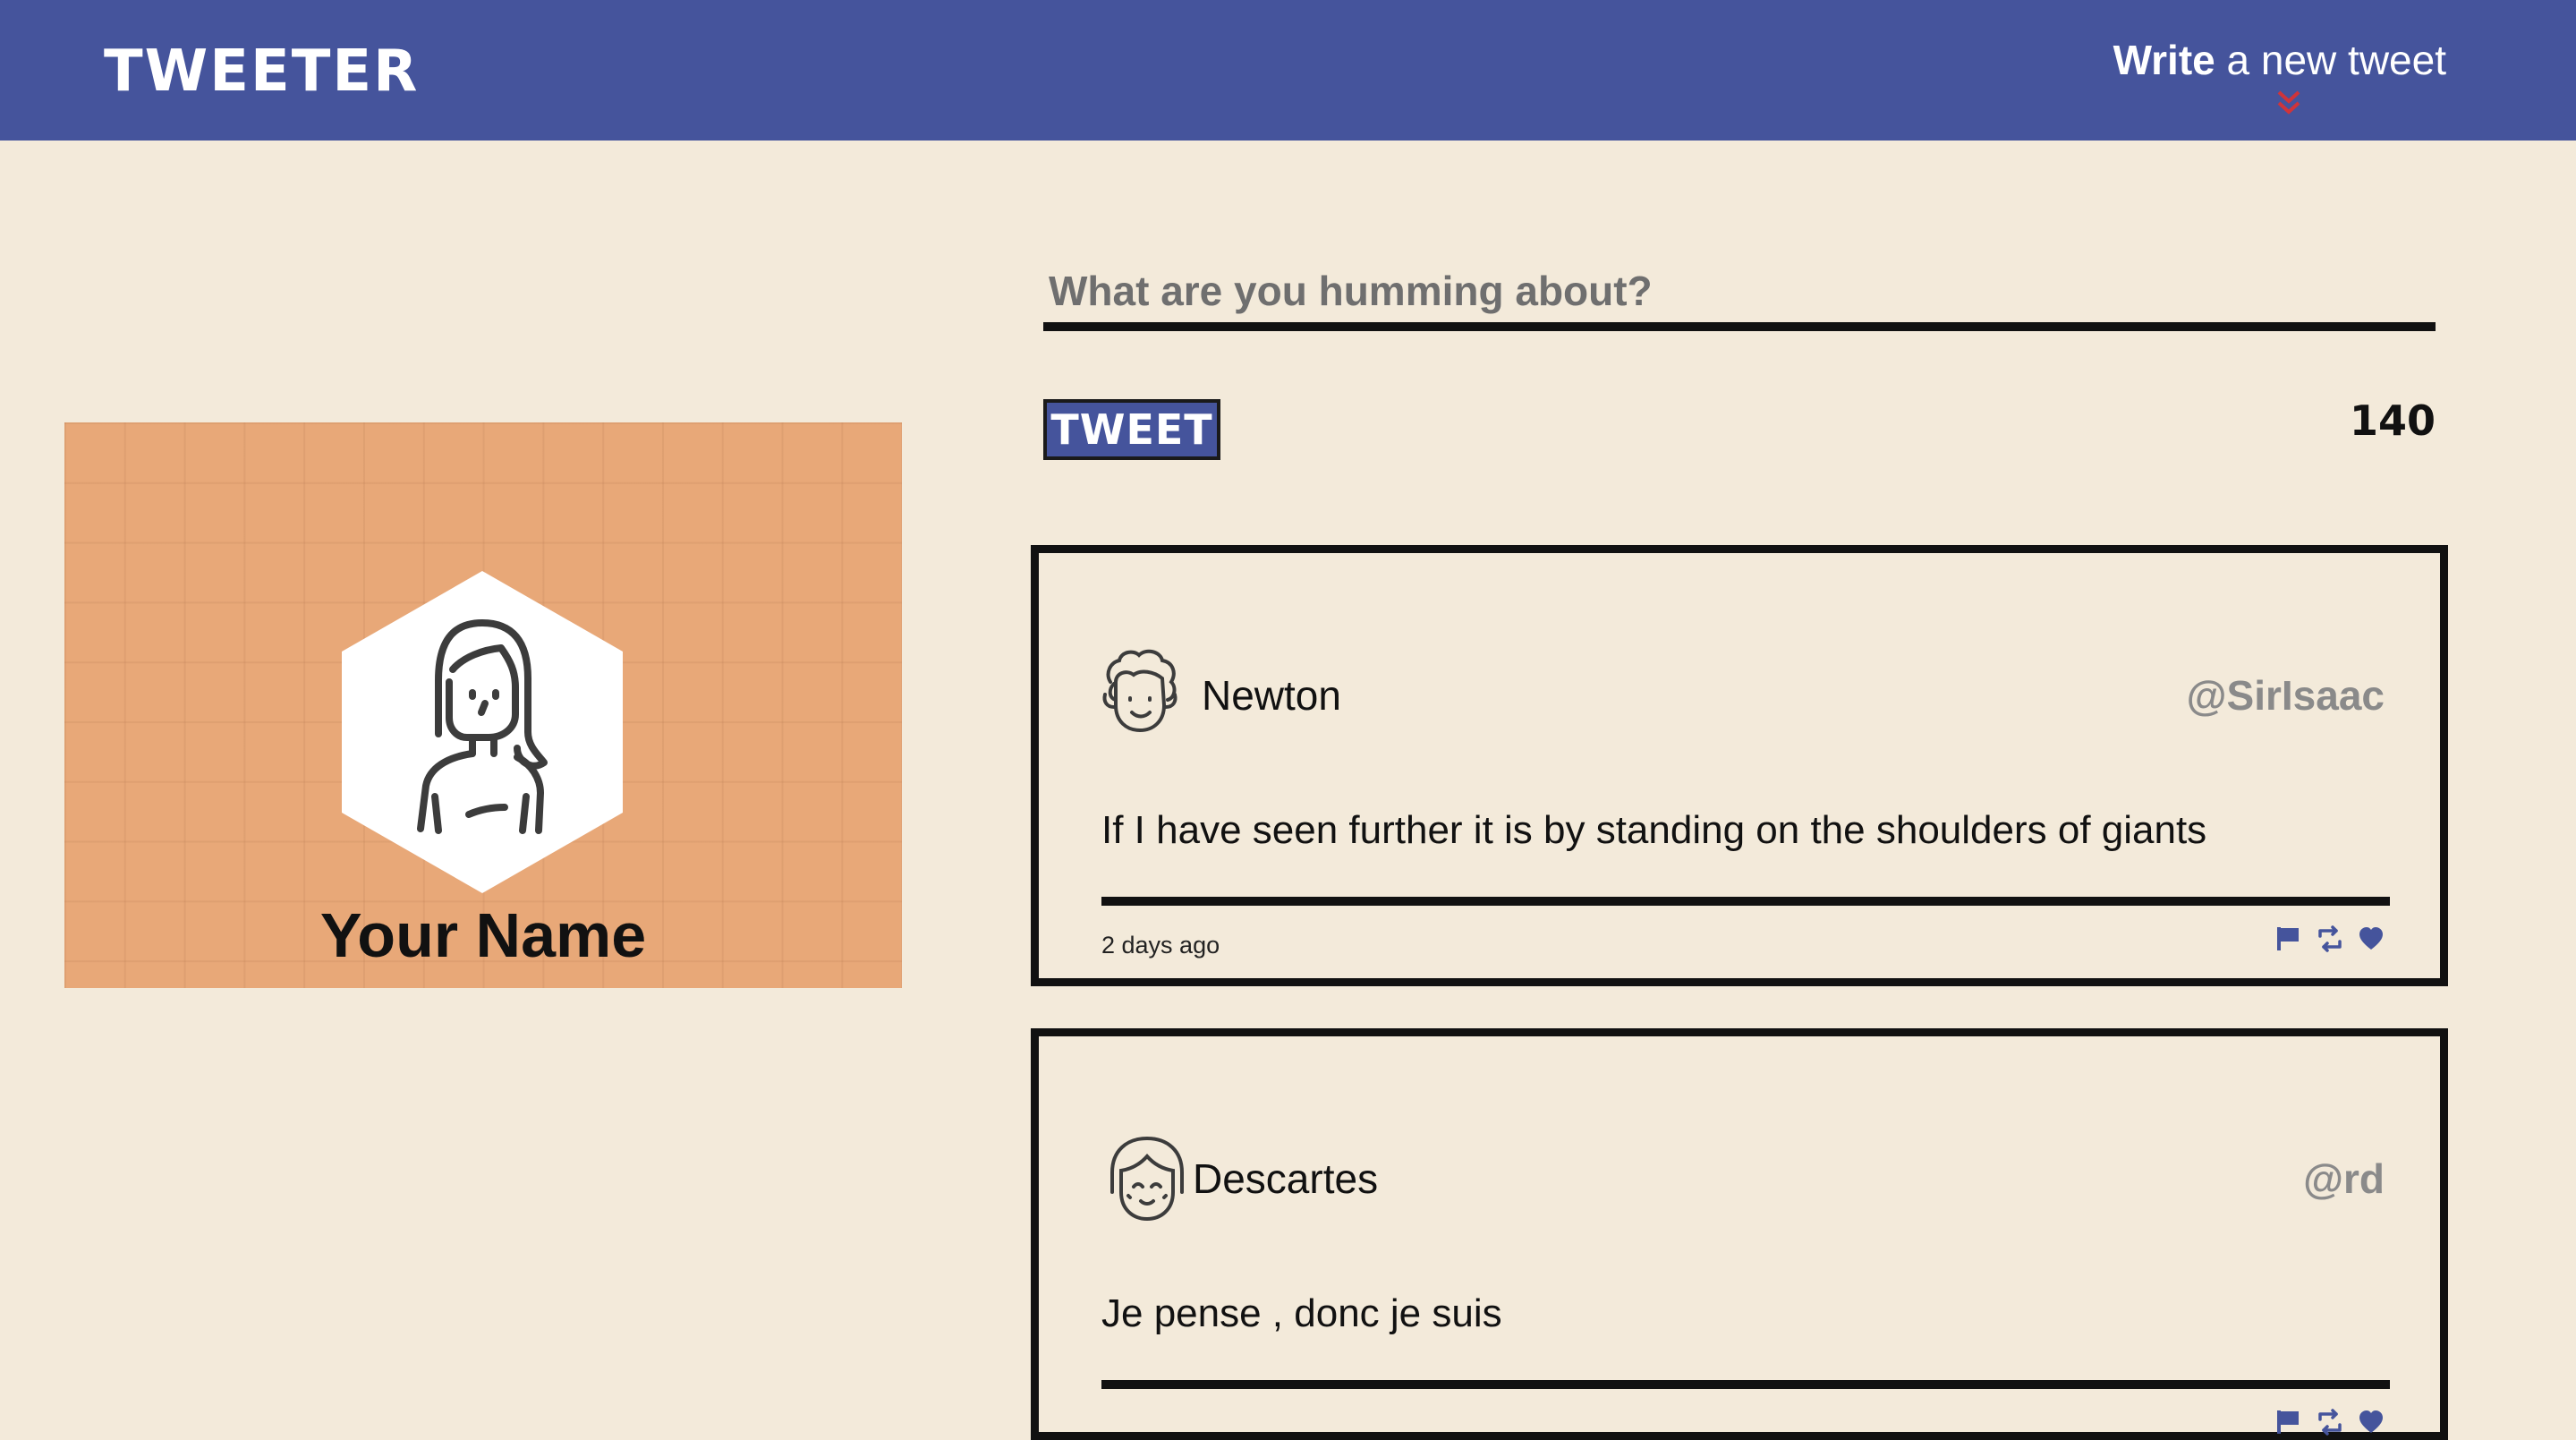 The image size is (2576, 1440). I want to click on tweet-timestamp: 2 days ago, so click(1160, 945).